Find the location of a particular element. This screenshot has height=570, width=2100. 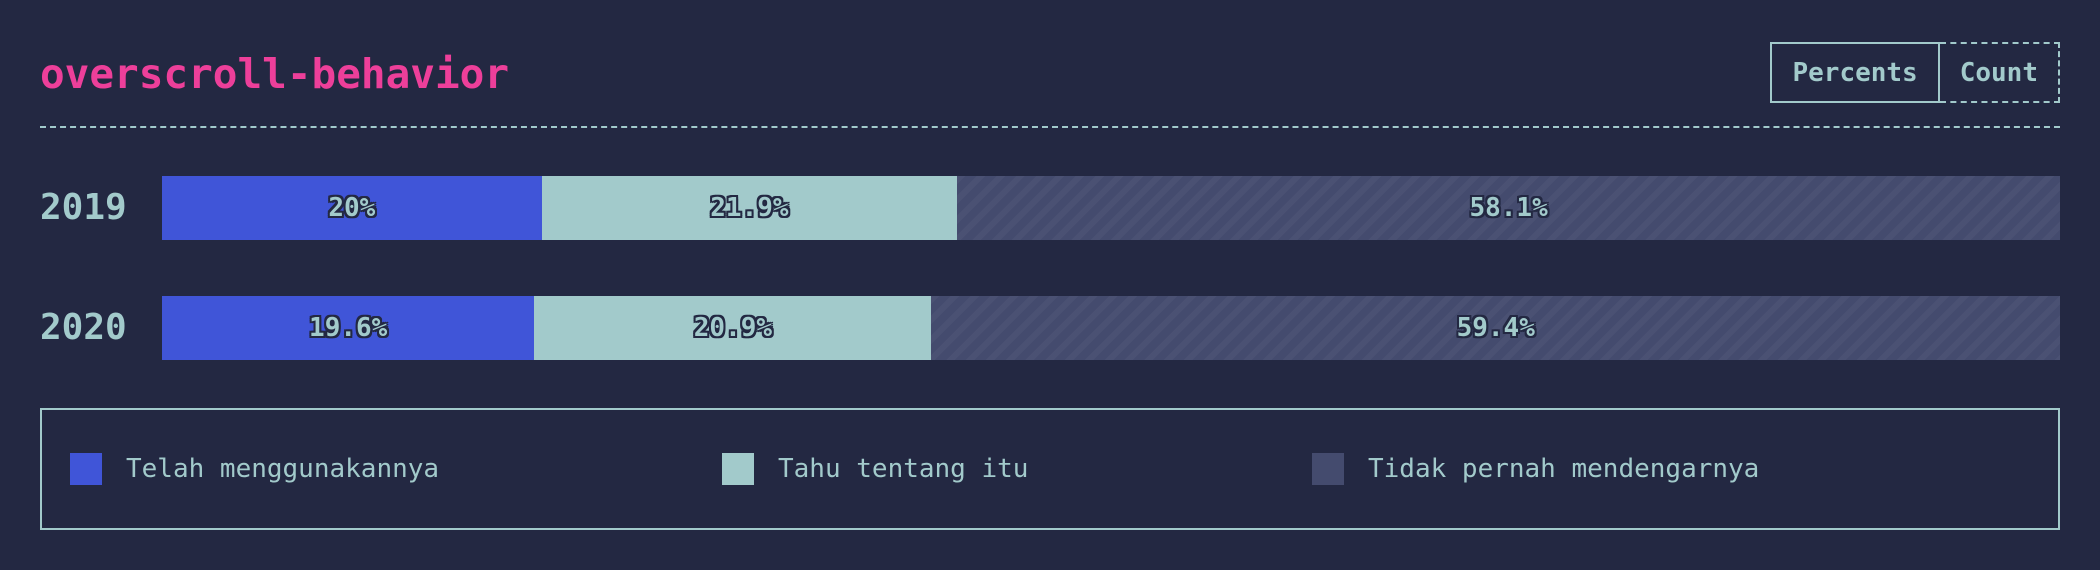

bar-row: 2019 20% 21.9% 58.1% is located at coordinates (1050, 208).